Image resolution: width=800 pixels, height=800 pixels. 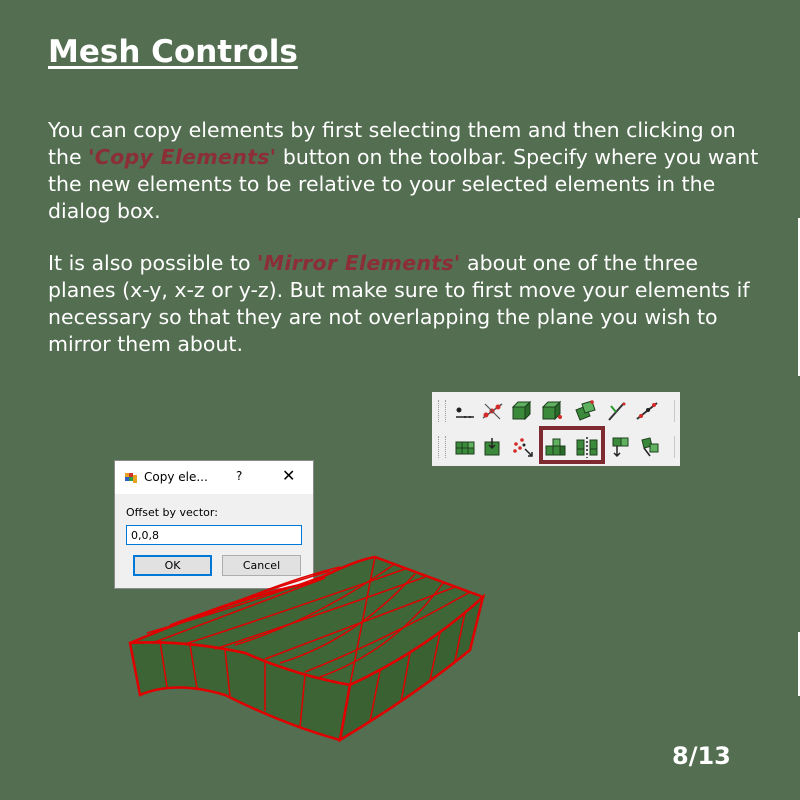 What do you see at coordinates (585, 411) in the screenshot?
I see `cube-rotate-icon` at bounding box center [585, 411].